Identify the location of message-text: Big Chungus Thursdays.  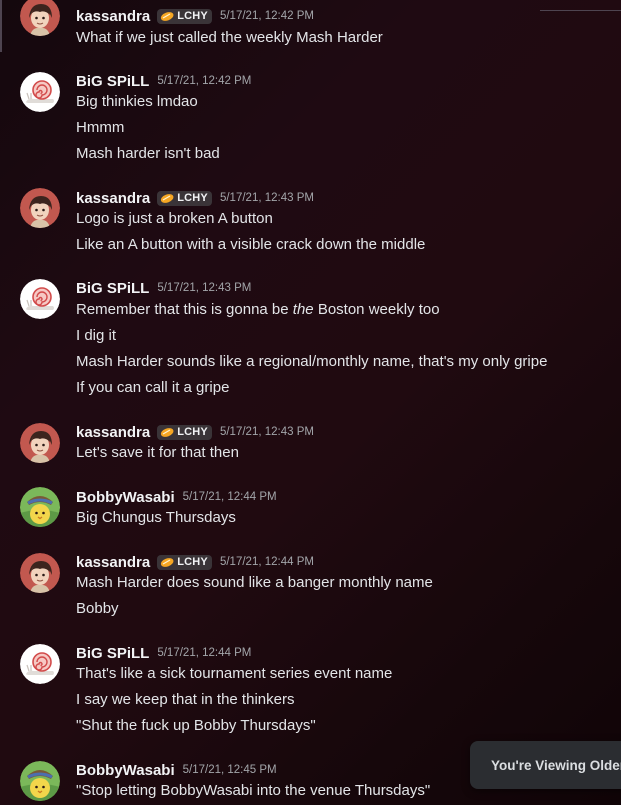
(156, 517).